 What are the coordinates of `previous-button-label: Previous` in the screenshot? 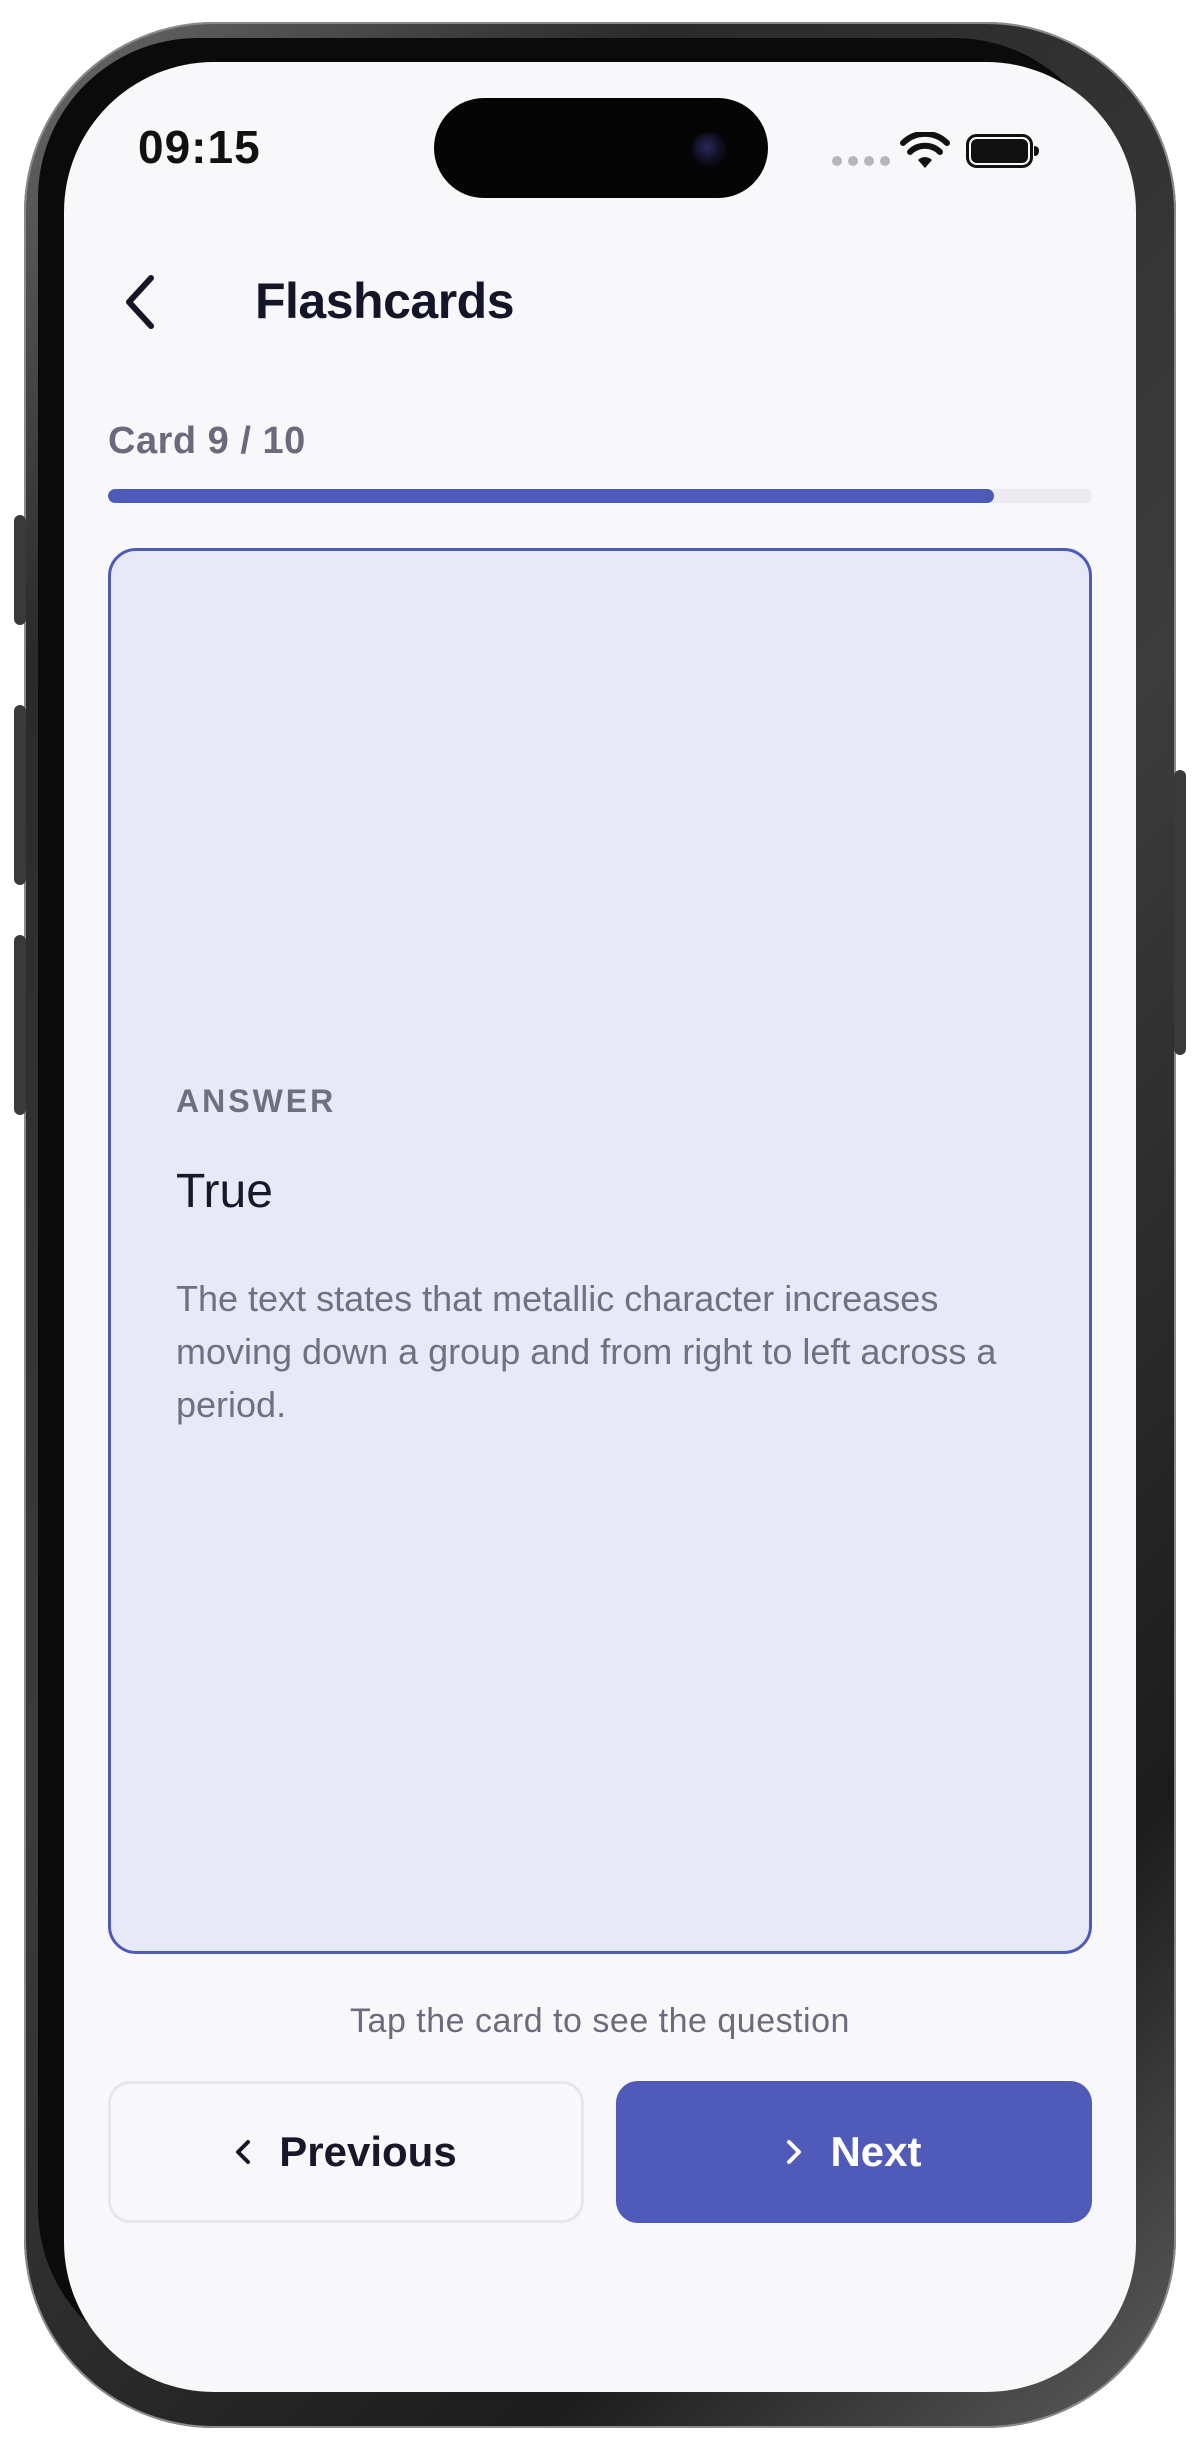 It's located at (368, 2151).